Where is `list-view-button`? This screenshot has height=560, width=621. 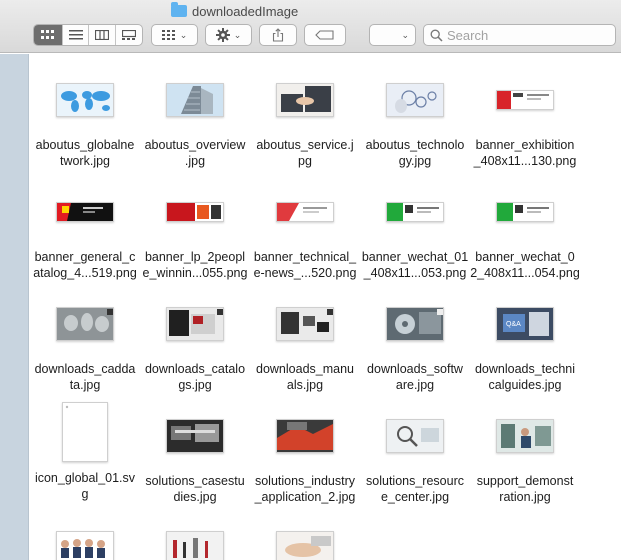
list-view-button is located at coordinates (75, 35).